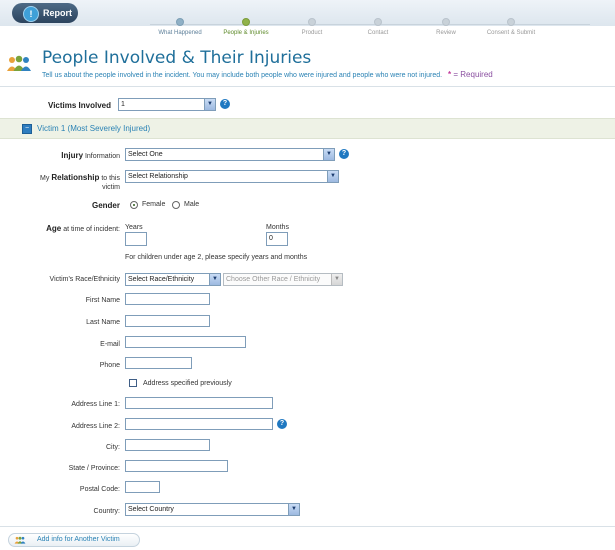 This screenshot has height=550, width=615. I want to click on relationship-label: My Relationship to this victim, so click(80, 182).